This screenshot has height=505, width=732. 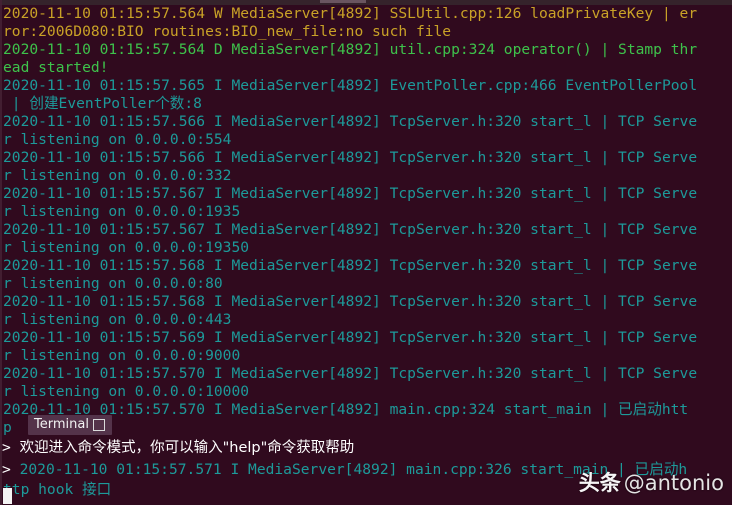 What do you see at coordinates (126, 247) in the screenshot?
I see `log-line: r listening on 0.0.0.0:19350` at bounding box center [126, 247].